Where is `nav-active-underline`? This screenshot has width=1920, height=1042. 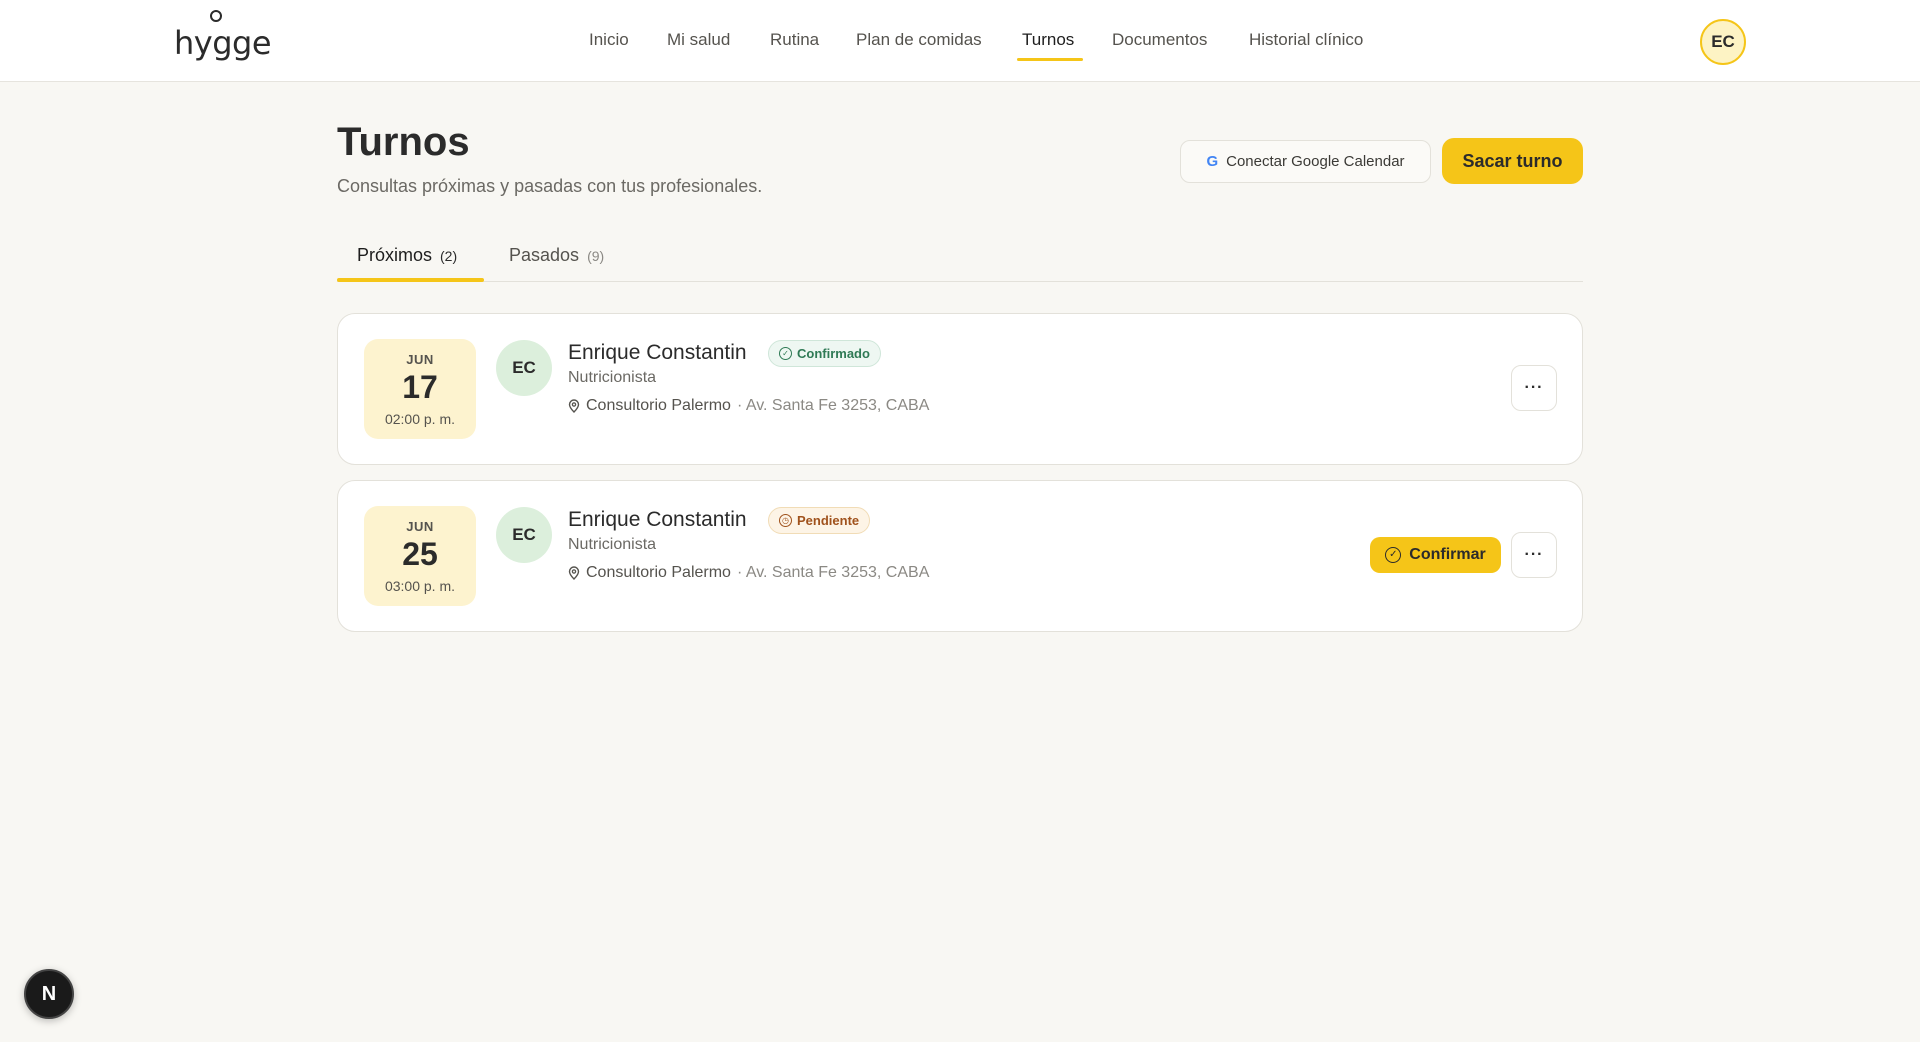 nav-active-underline is located at coordinates (1050, 59).